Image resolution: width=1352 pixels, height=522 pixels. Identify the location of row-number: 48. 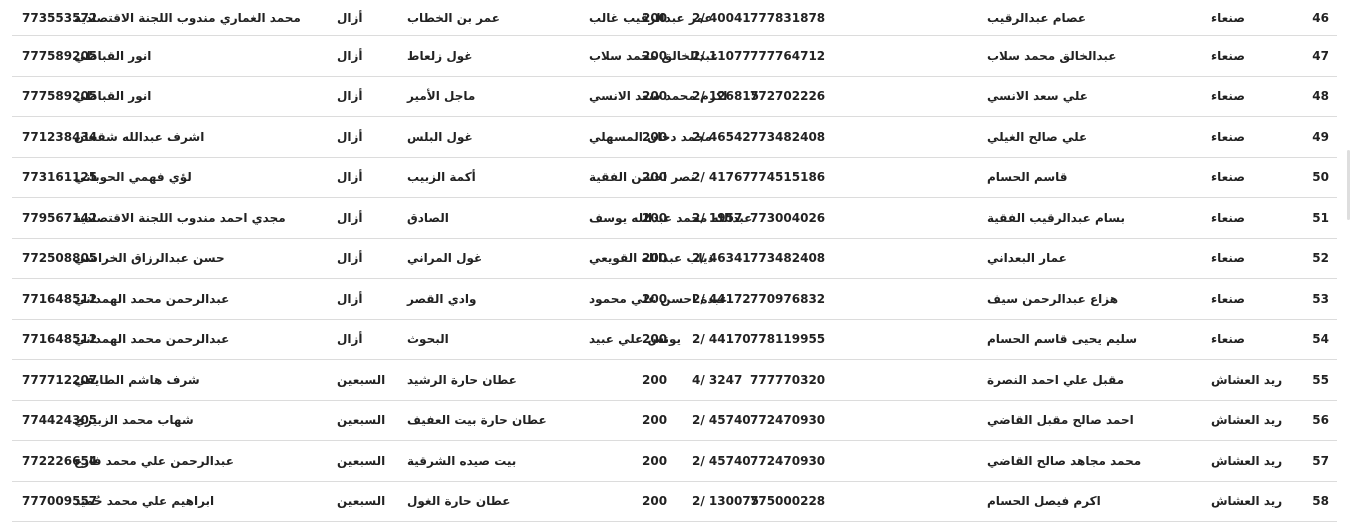
(1314, 97).